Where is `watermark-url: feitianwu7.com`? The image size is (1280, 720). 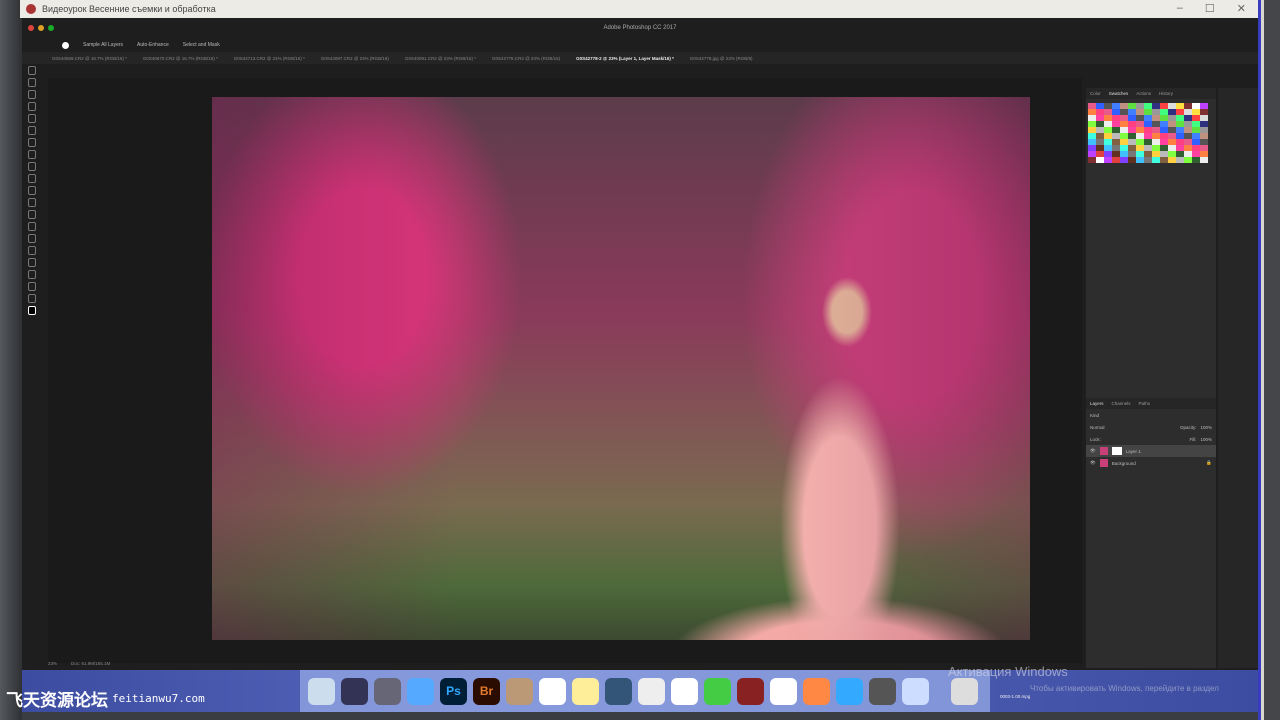 watermark-url: feitianwu7.com is located at coordinates (158, 698).